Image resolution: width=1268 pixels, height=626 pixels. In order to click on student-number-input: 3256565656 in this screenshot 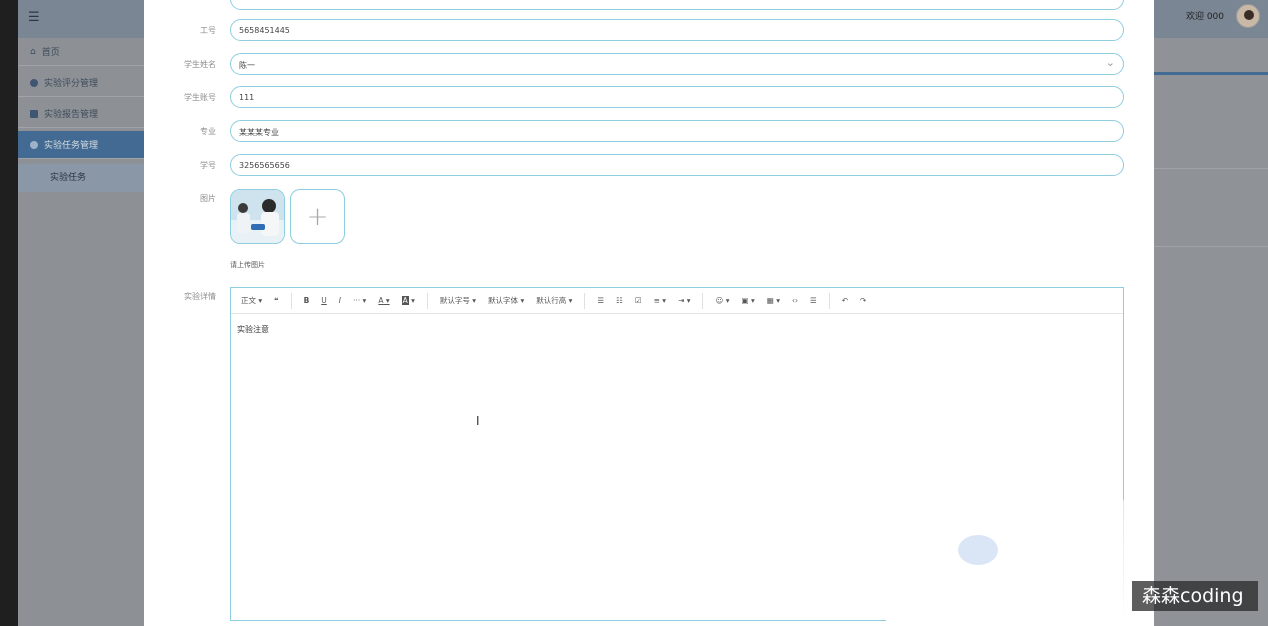, I will do `click(677, 165)`.